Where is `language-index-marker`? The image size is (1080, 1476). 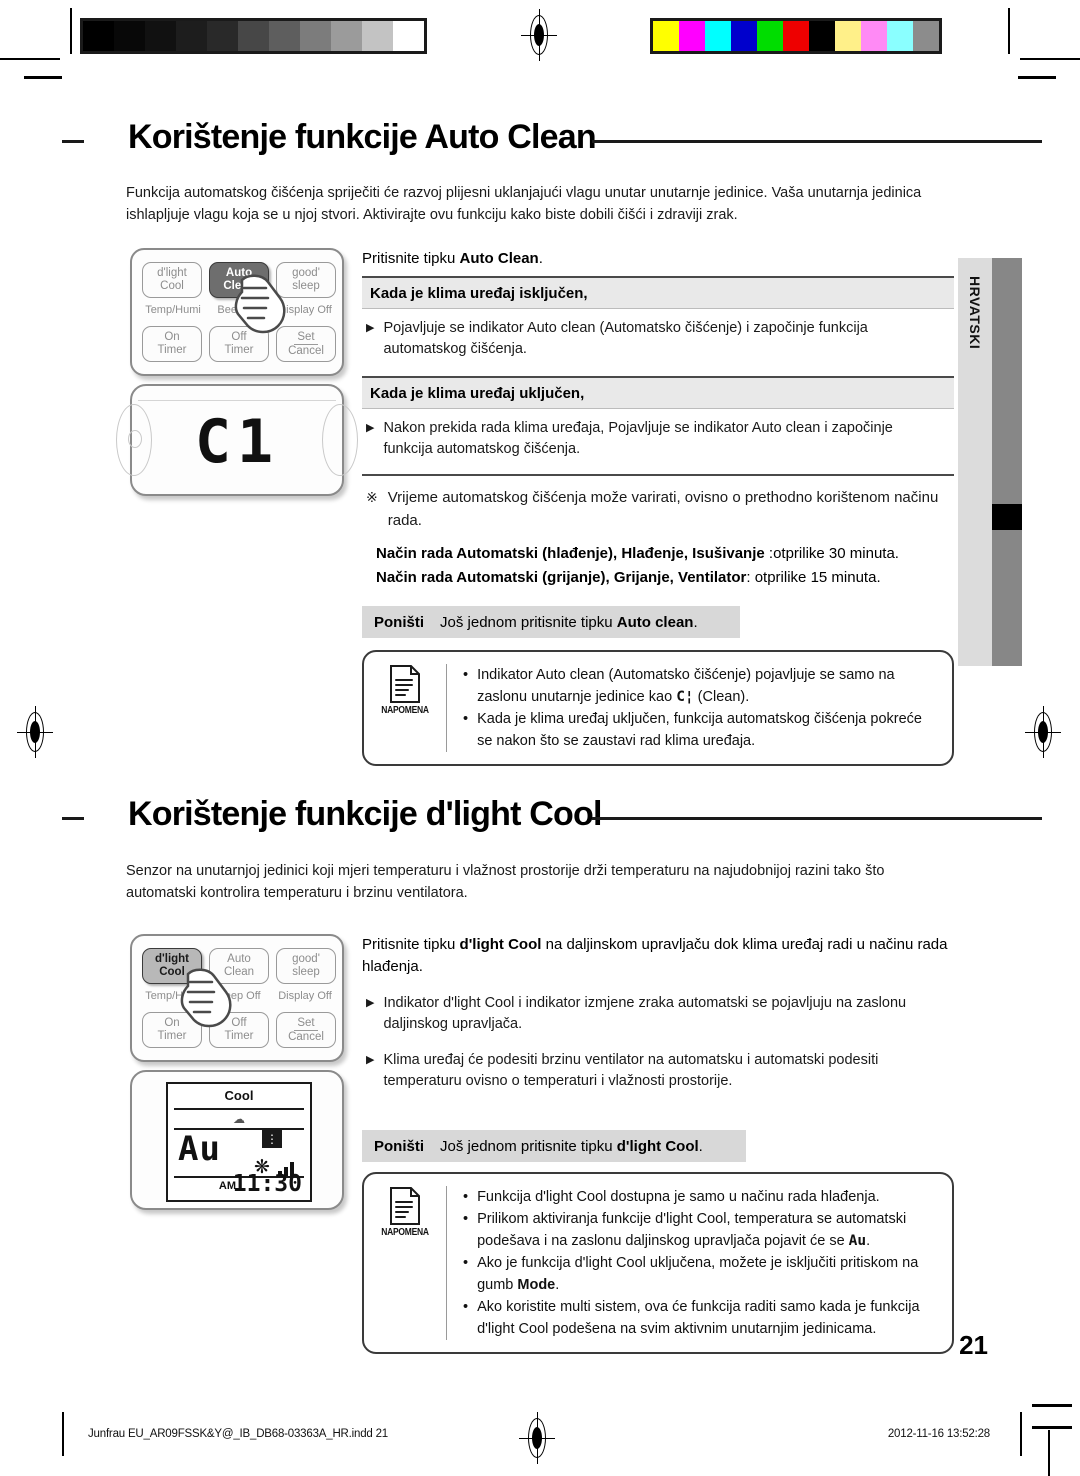
language-index-marker is located at coordinates (1007, 517).